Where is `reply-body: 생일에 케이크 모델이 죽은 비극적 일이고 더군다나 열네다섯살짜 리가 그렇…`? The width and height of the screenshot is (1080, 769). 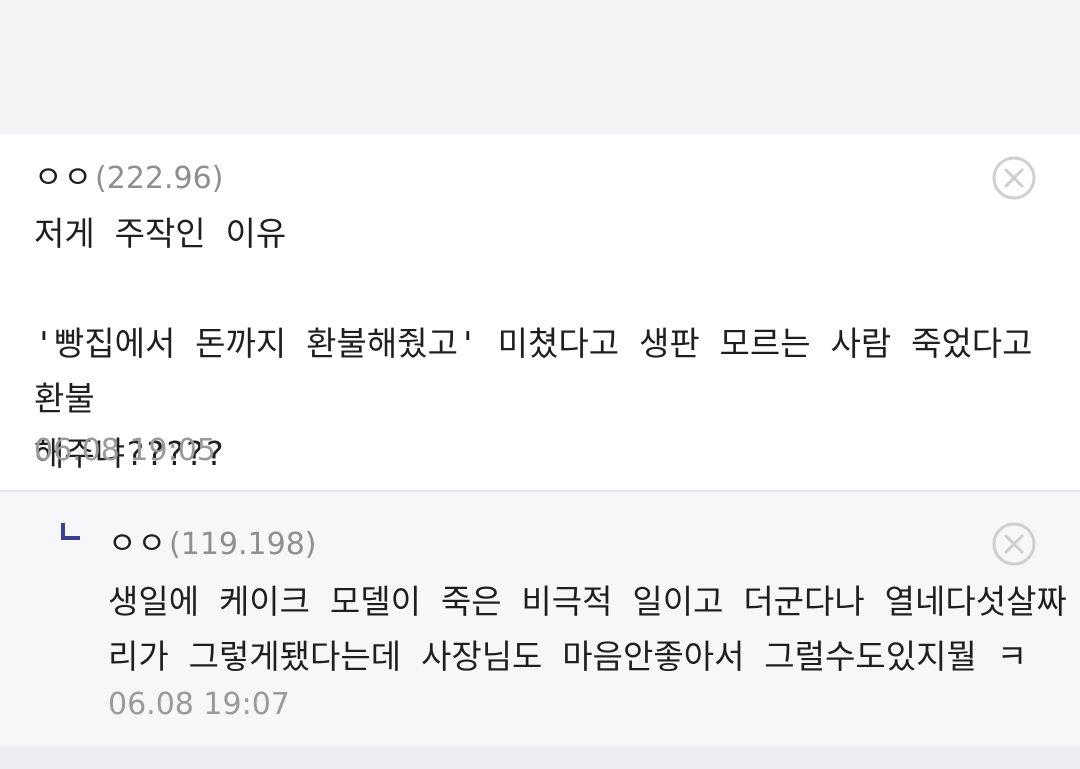
reply-body: 생일에 케이크 모델이 죽은 비극적 일이고 더군다나 열네다섯살짜 리가 그렇… is located at coordinates (587, 629).